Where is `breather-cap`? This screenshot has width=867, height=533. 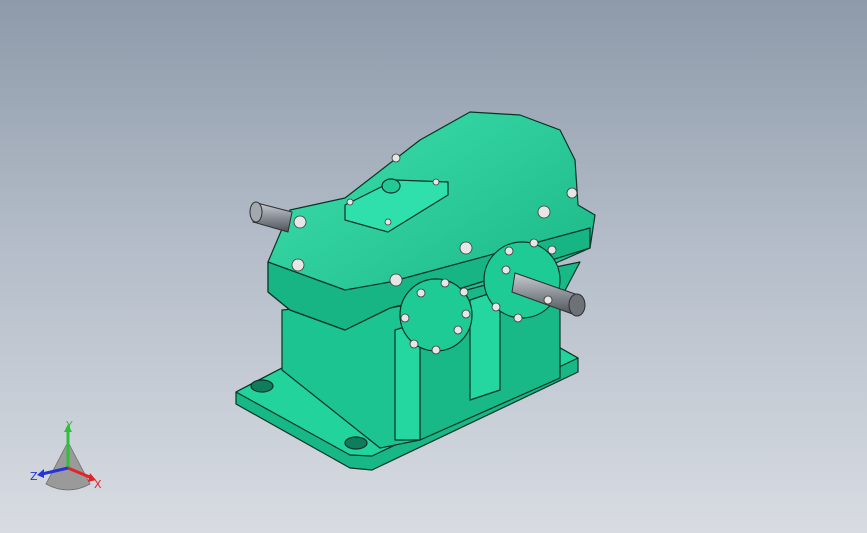 breather-cap is located at coordinates (391, 186).